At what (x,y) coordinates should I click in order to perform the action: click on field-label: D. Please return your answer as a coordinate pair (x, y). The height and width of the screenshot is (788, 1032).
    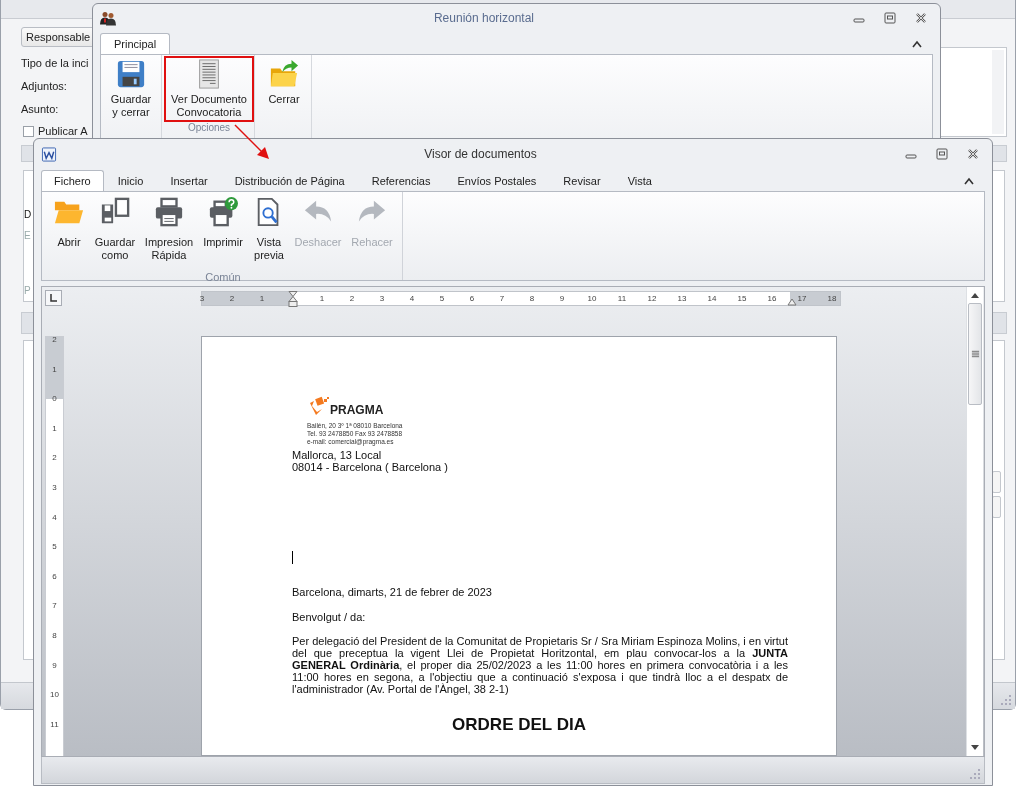
    Looking at the image, I should click on (28, 214).